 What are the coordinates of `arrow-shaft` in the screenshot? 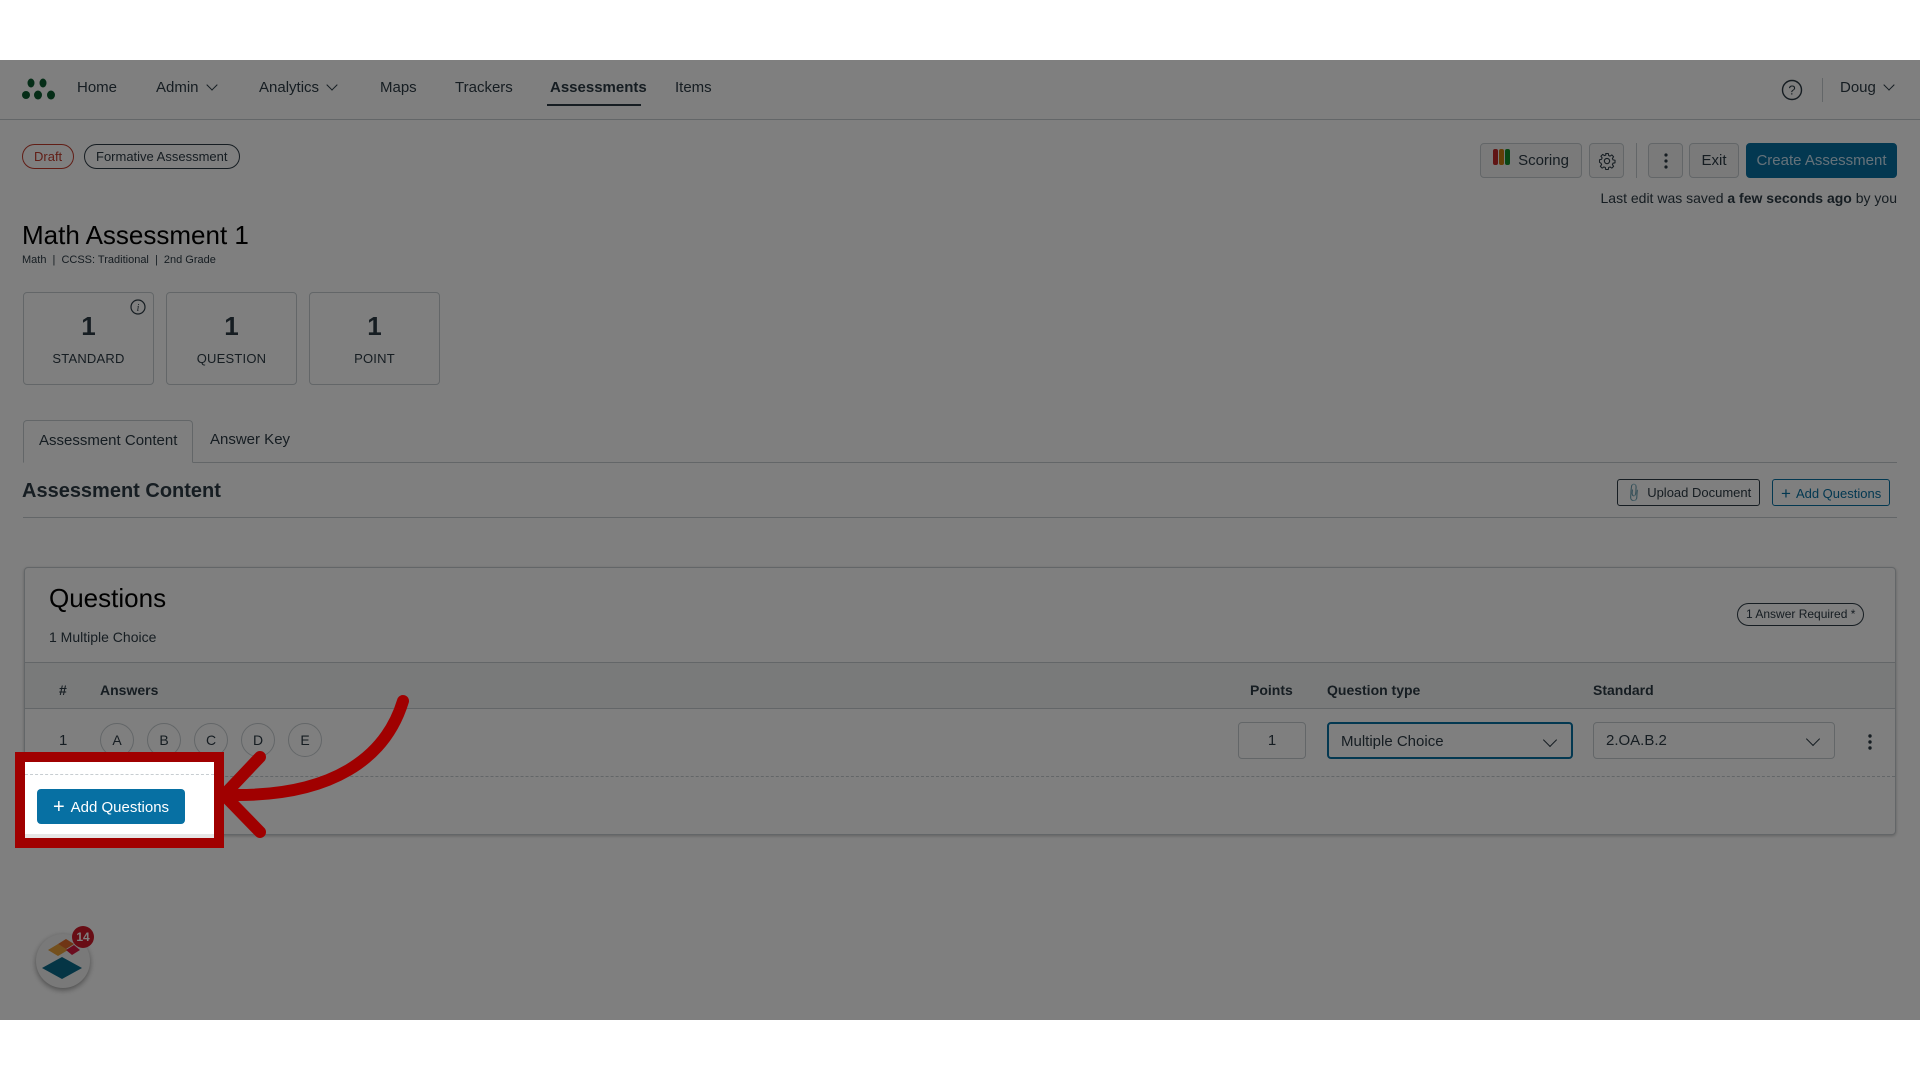 It's located at (320, 748).